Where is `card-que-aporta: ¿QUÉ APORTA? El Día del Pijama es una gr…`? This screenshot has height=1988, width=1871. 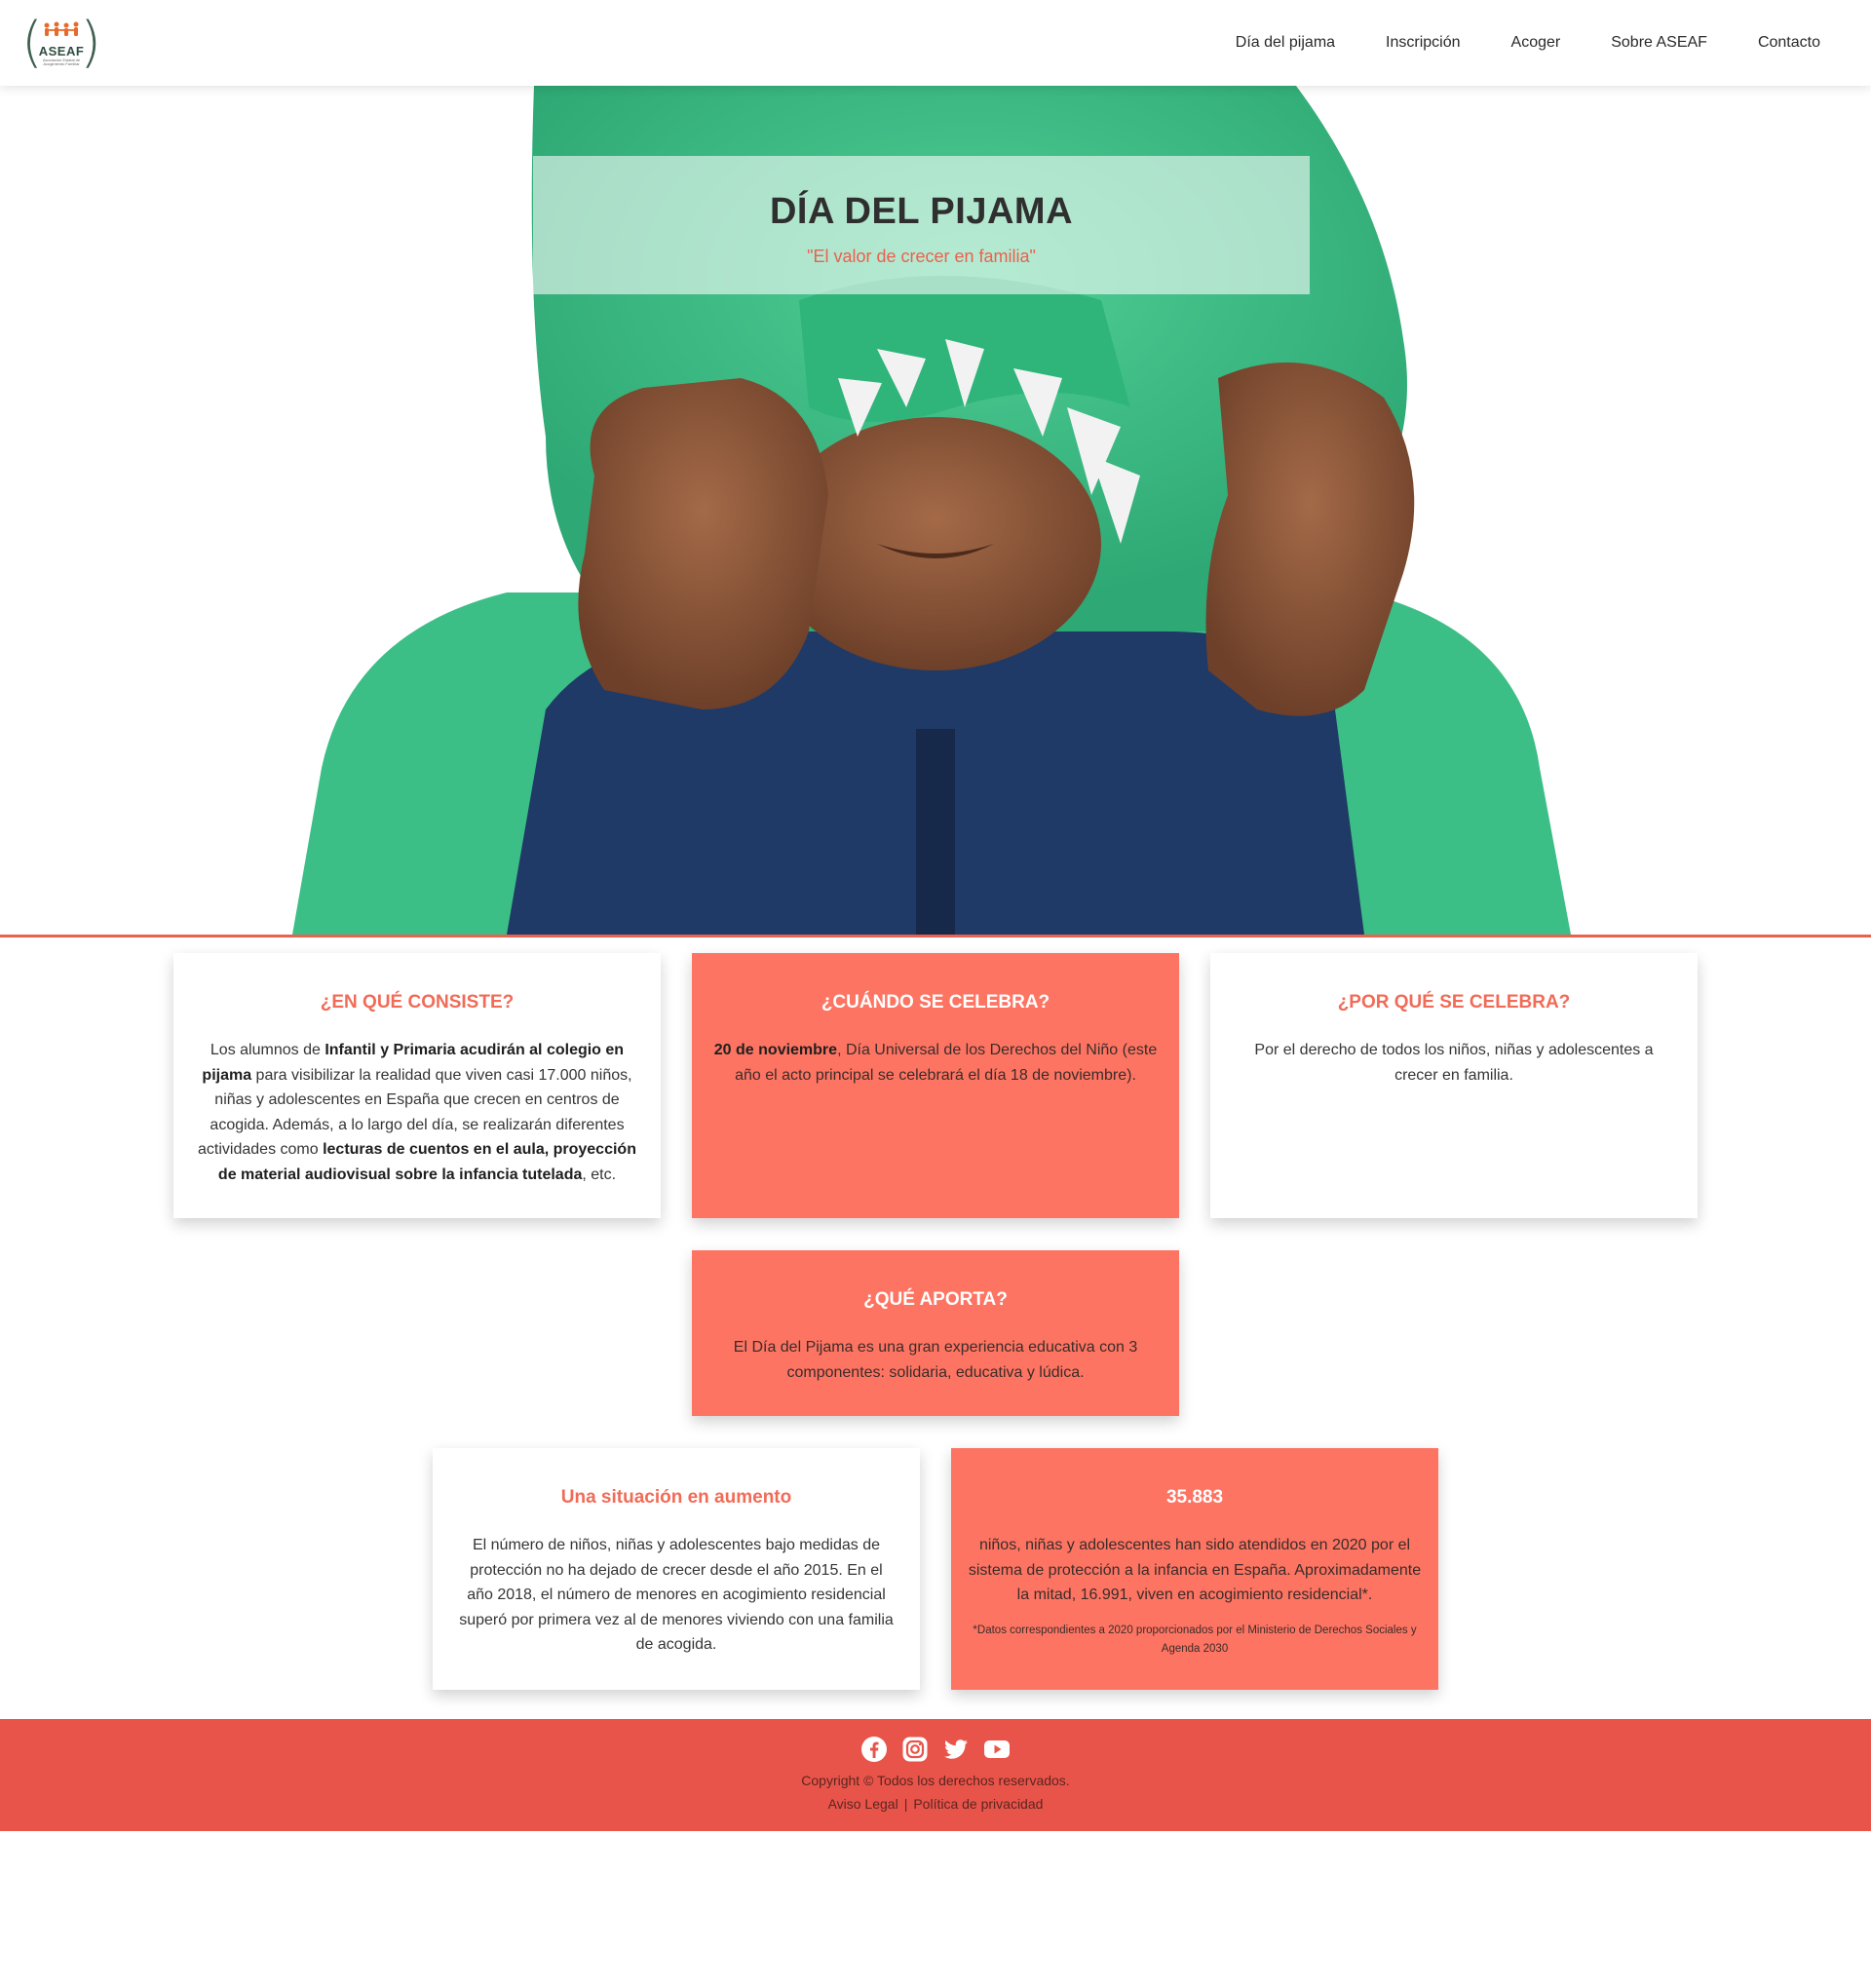
card-que-aporta: ¿QUÉ APORTA? El Día del Pijama es una gr… is located at coordinates (935, 1333).